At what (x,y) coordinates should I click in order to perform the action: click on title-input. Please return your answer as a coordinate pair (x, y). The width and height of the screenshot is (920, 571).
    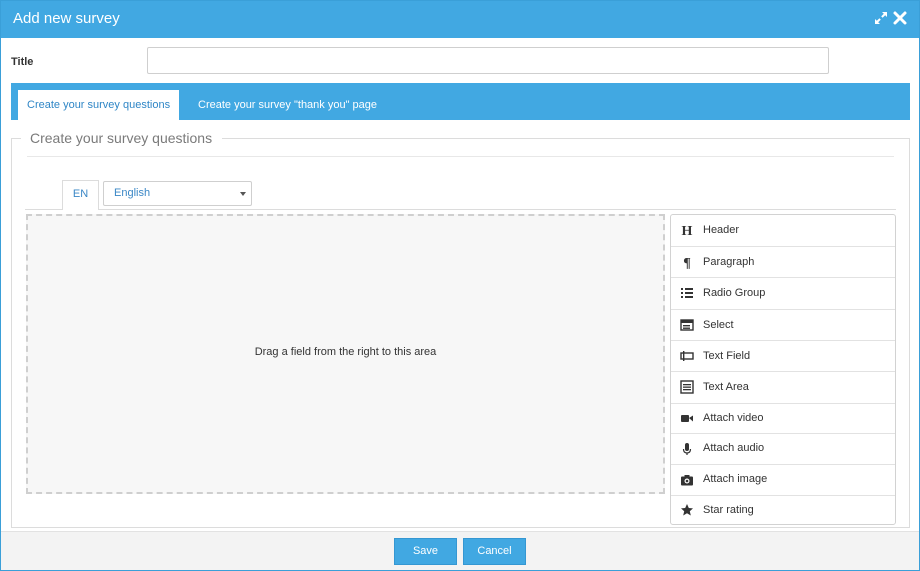
    Looking at the image, I should click on (488, 60).